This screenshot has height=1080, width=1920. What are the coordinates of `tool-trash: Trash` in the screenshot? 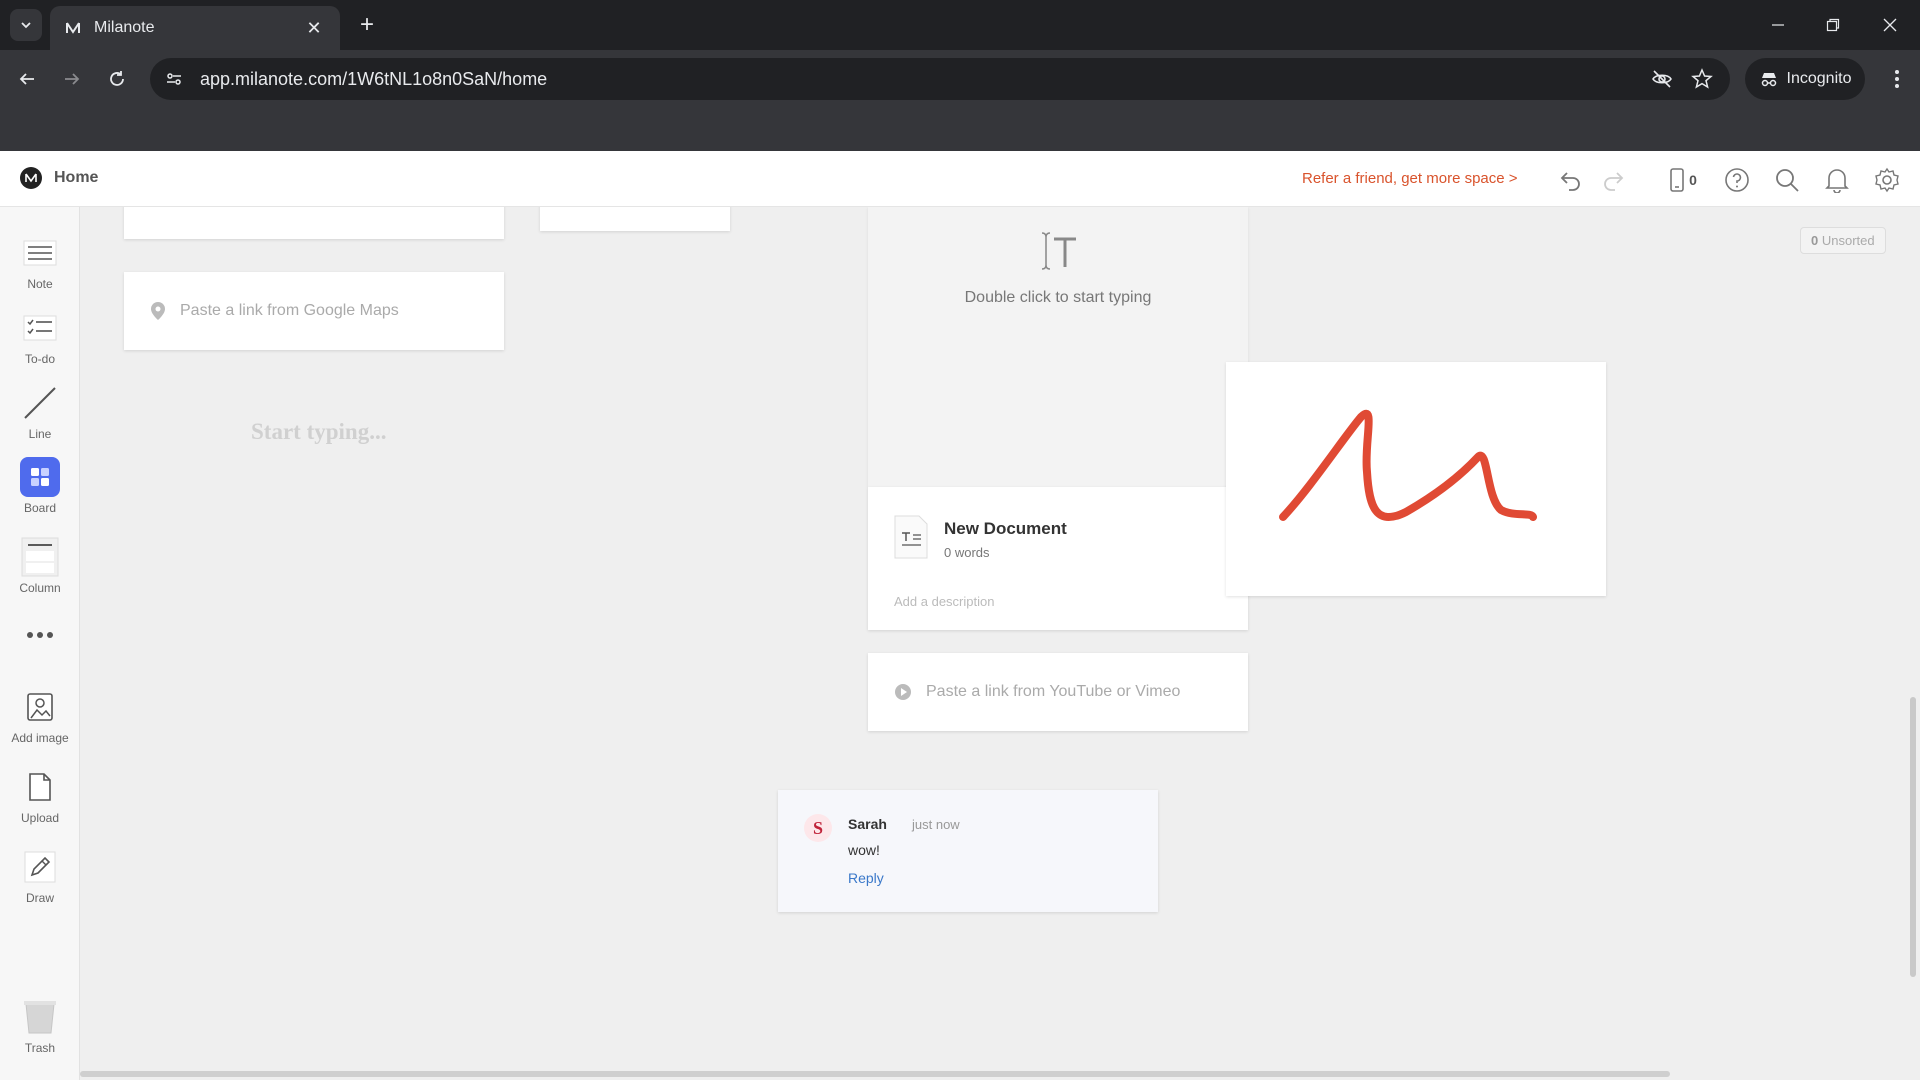 It's located at (40, 1026).